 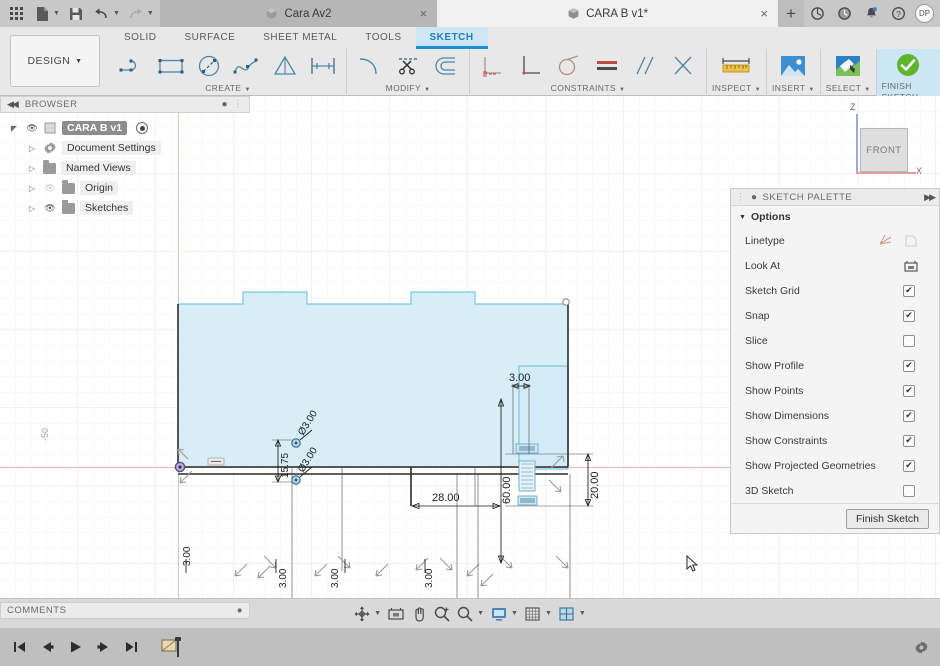 What do you see at coordinates (102, 14) in the screenshot?
I see `undo-icon` at bounding box center [102, 14].